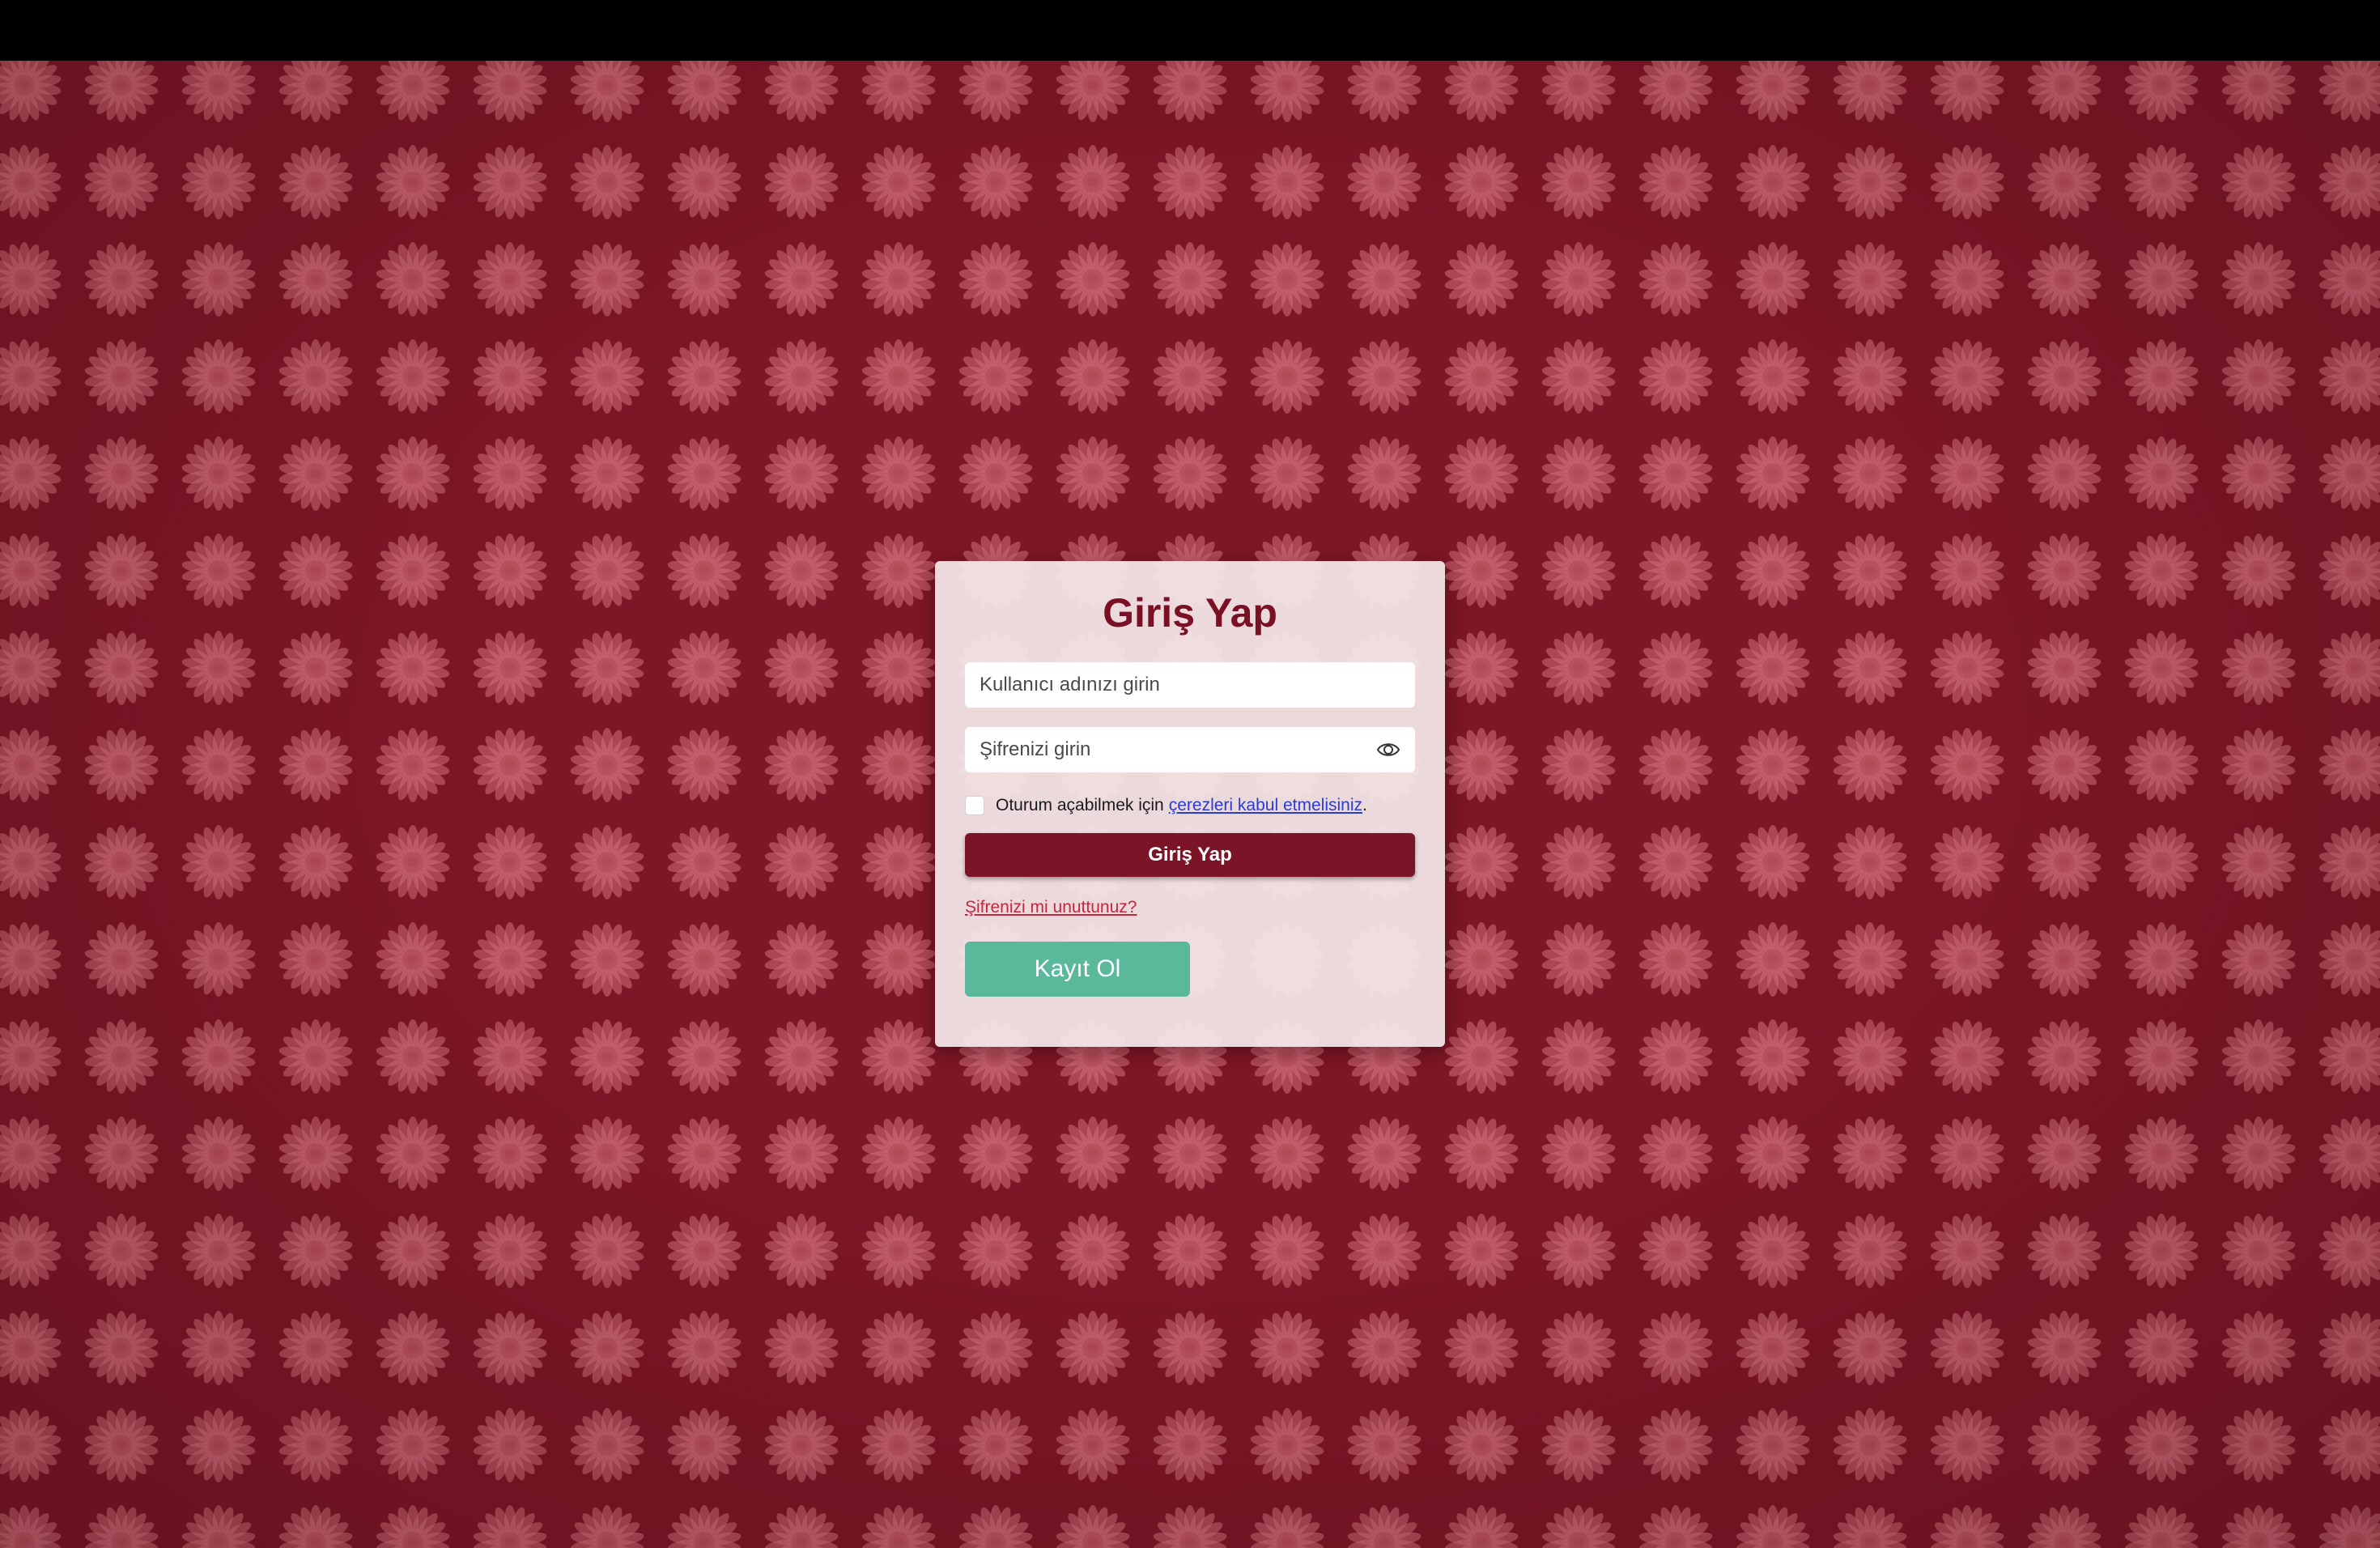  What do you see at coordinates (1080, 805) in the screenshot?
I see `consent-text: Oturum açabilmek için` at bounding box center [1080, 805].